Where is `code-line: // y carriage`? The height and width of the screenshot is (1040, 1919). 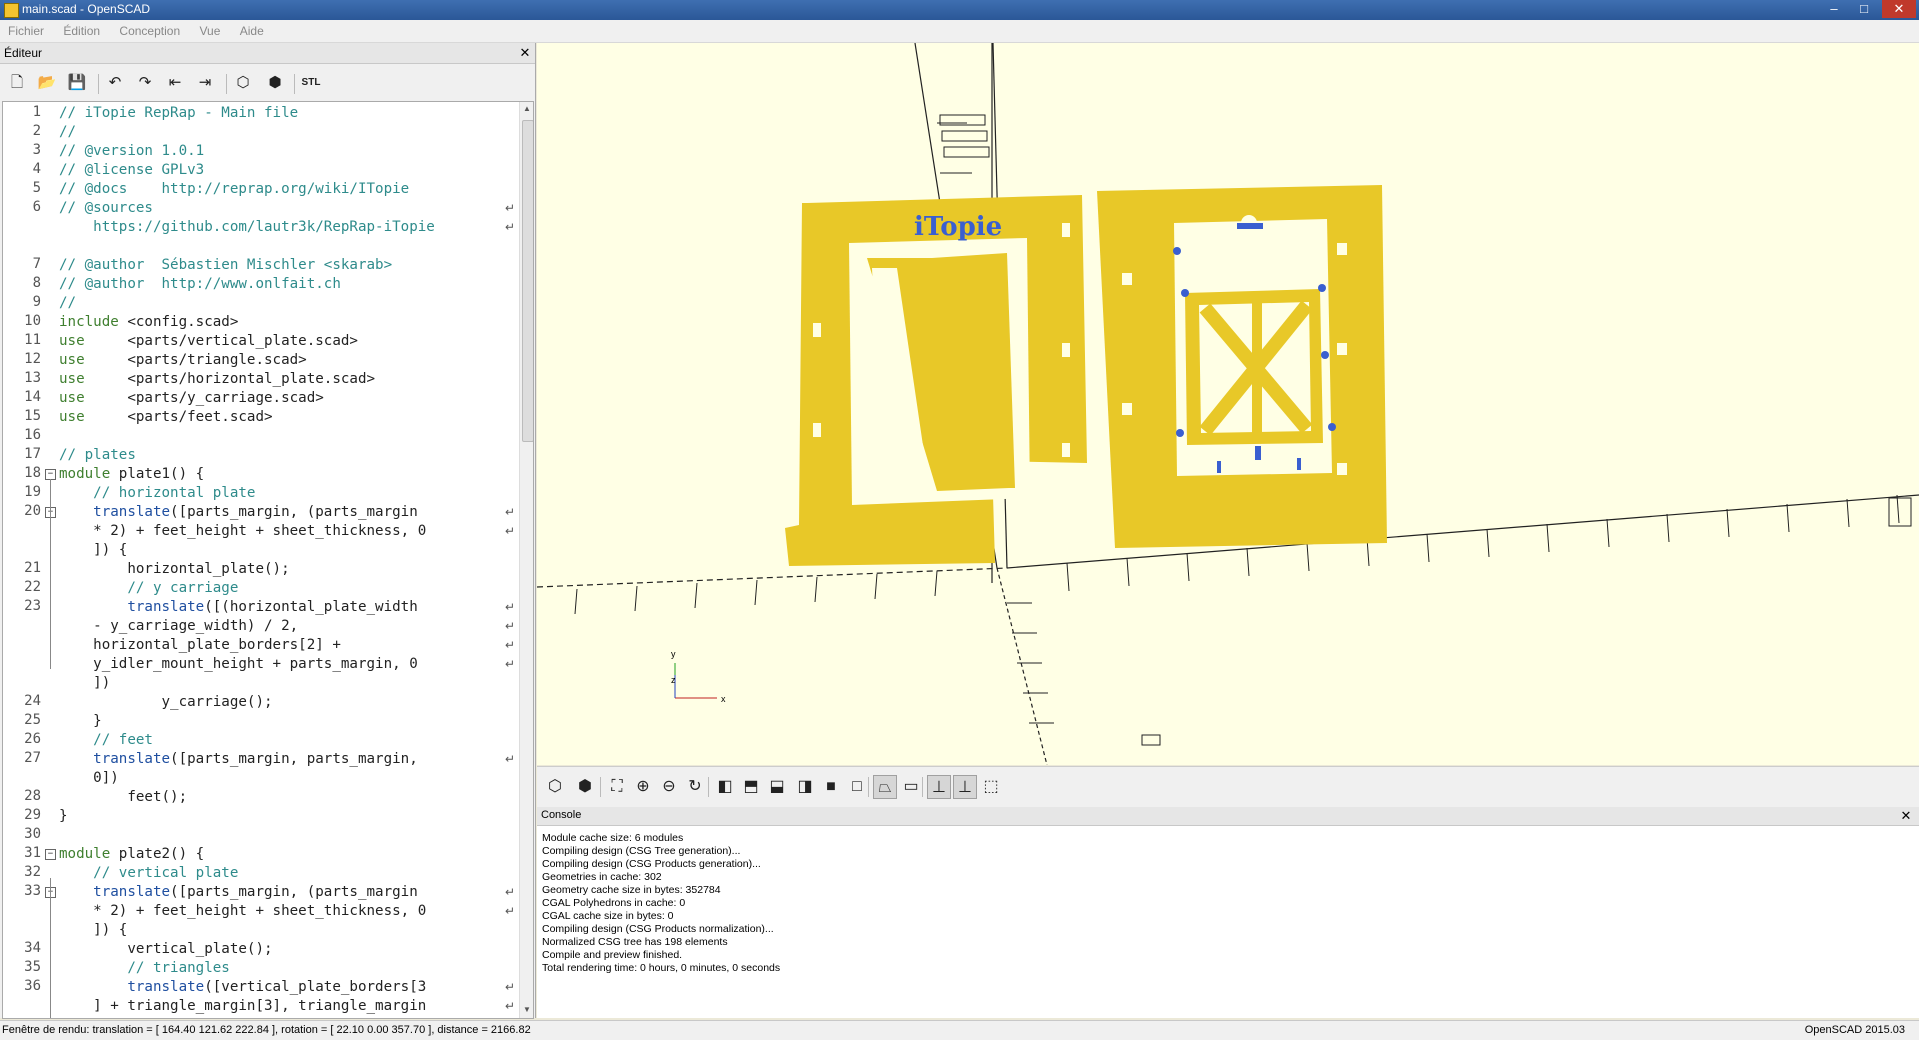
code-line: // y carriage is located at coordinates (148, 588).